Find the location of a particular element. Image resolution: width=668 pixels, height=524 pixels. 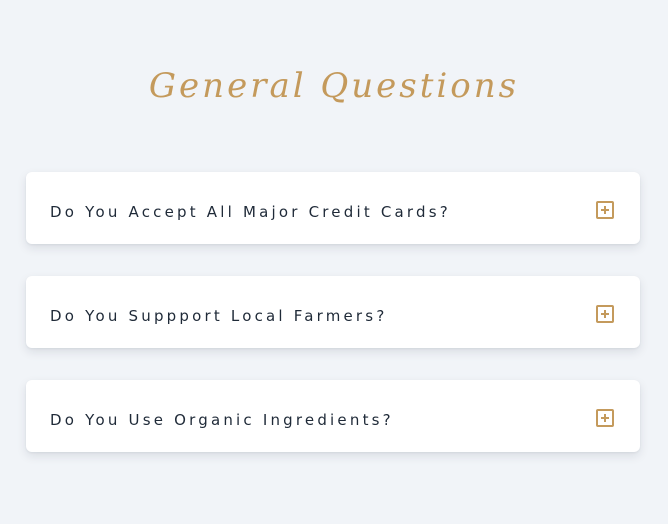

section-title: General Questions is located at coordinates (334, 86).